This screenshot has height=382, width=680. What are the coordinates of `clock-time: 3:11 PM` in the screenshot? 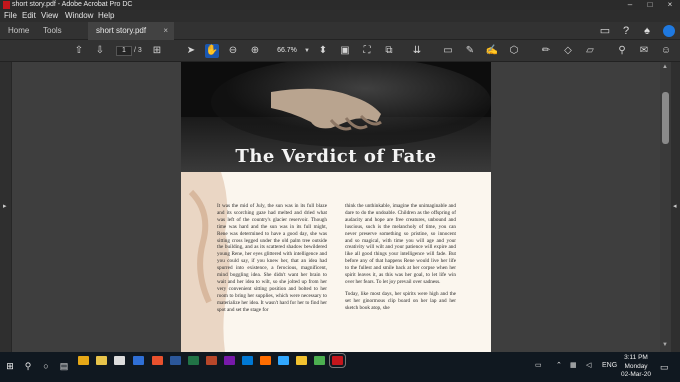 It's located at (636, 357).